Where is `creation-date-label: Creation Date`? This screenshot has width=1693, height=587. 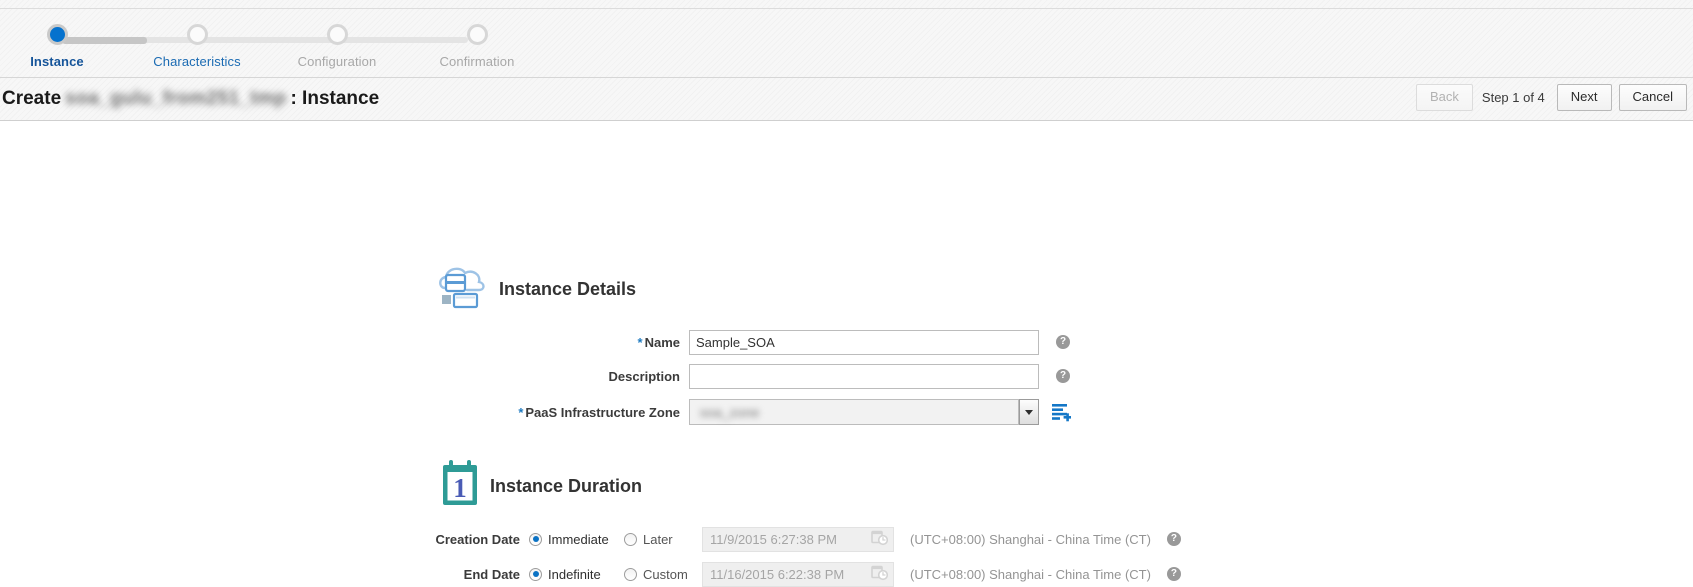
creation-date-label: Creation Date is located at coordinates (477, 539).